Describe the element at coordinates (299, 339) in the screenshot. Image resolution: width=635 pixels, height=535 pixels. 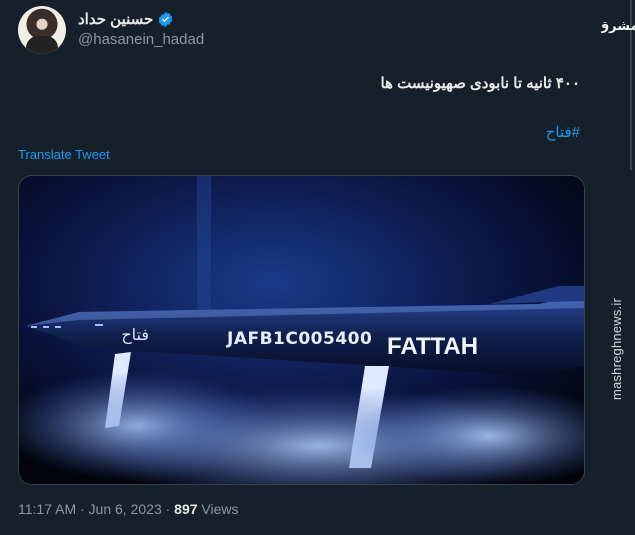
I see `missile-serial-text: JAFB1C005400` at that location.